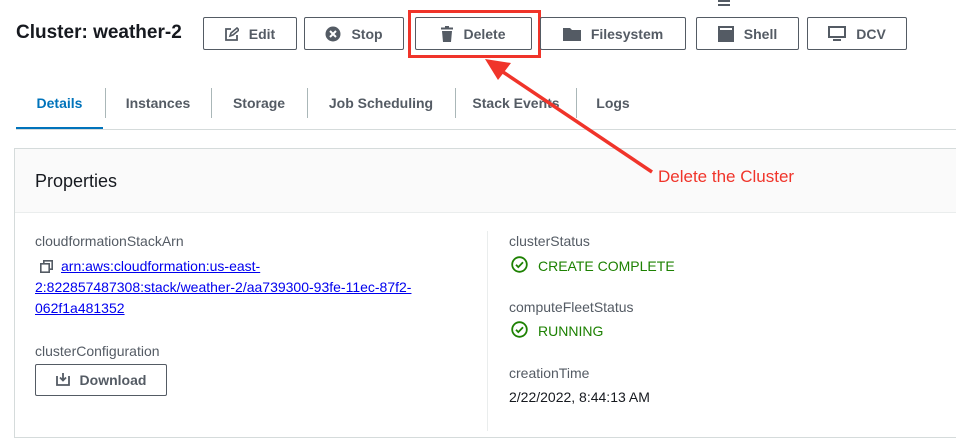 This screenshot has width=956, height=438. Describe the element at coordinates (579, 397) in the screenshot. I see `creation-time-value: 2/22/2022, 8:44:13 AM` at that location.